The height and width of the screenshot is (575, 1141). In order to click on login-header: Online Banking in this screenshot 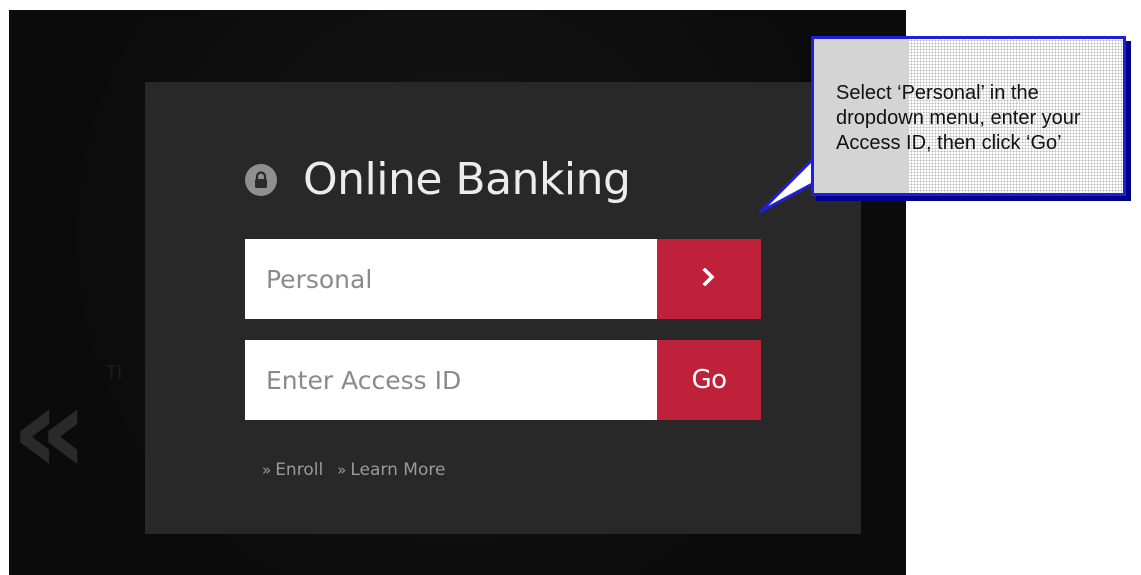, I will do `click(438, 179)`.